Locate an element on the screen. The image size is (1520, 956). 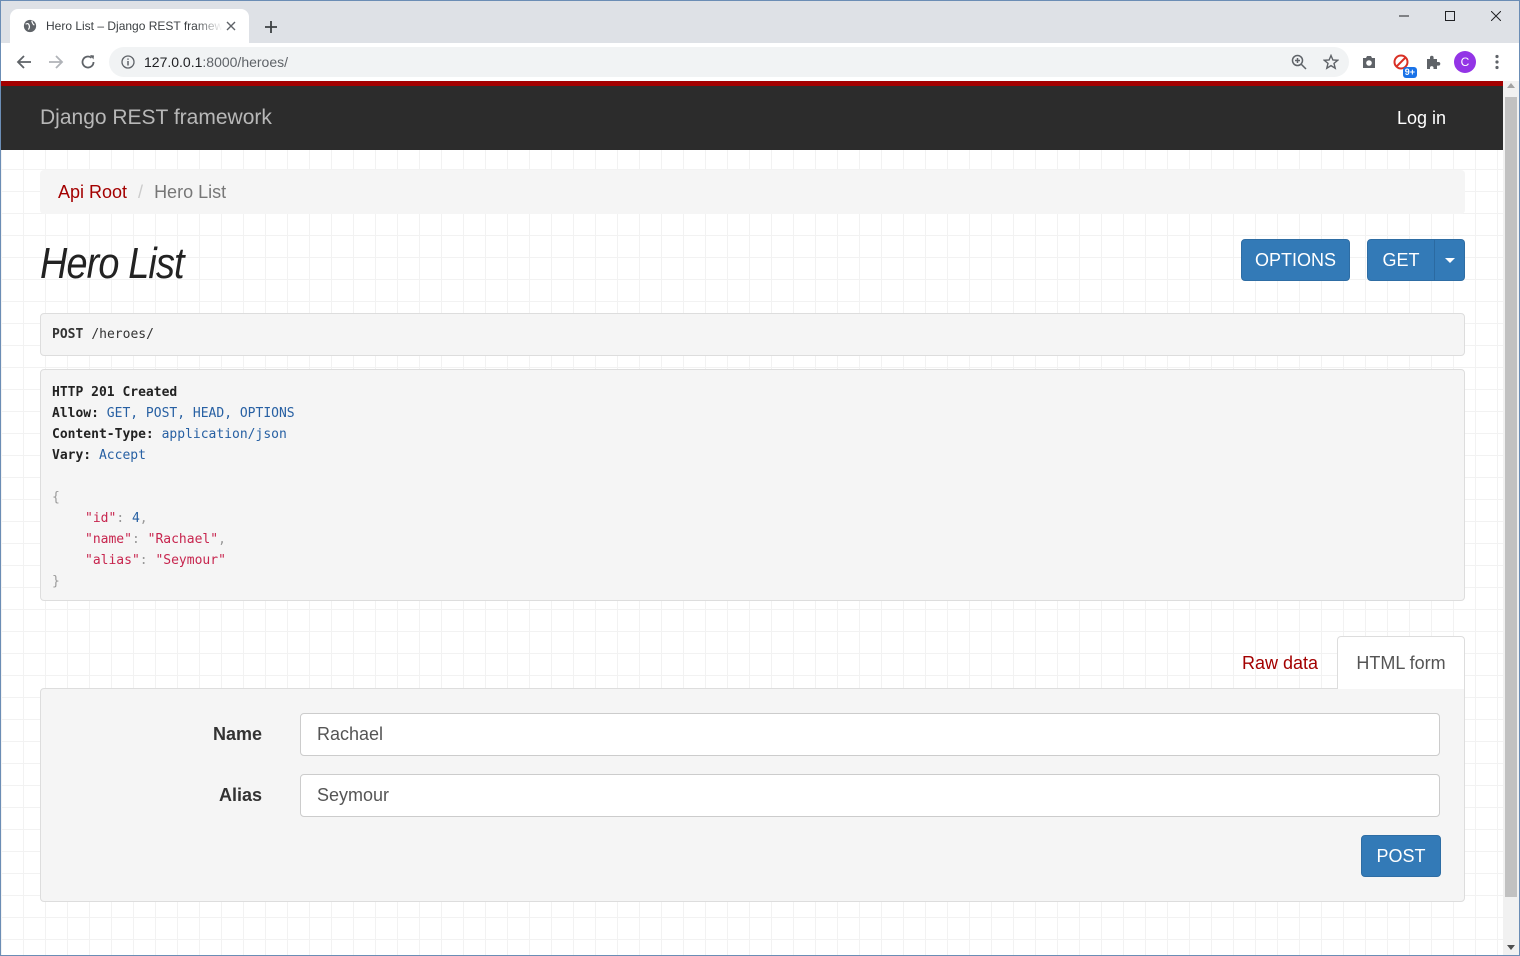
camera-icon is located at coordinates (1369, 62).